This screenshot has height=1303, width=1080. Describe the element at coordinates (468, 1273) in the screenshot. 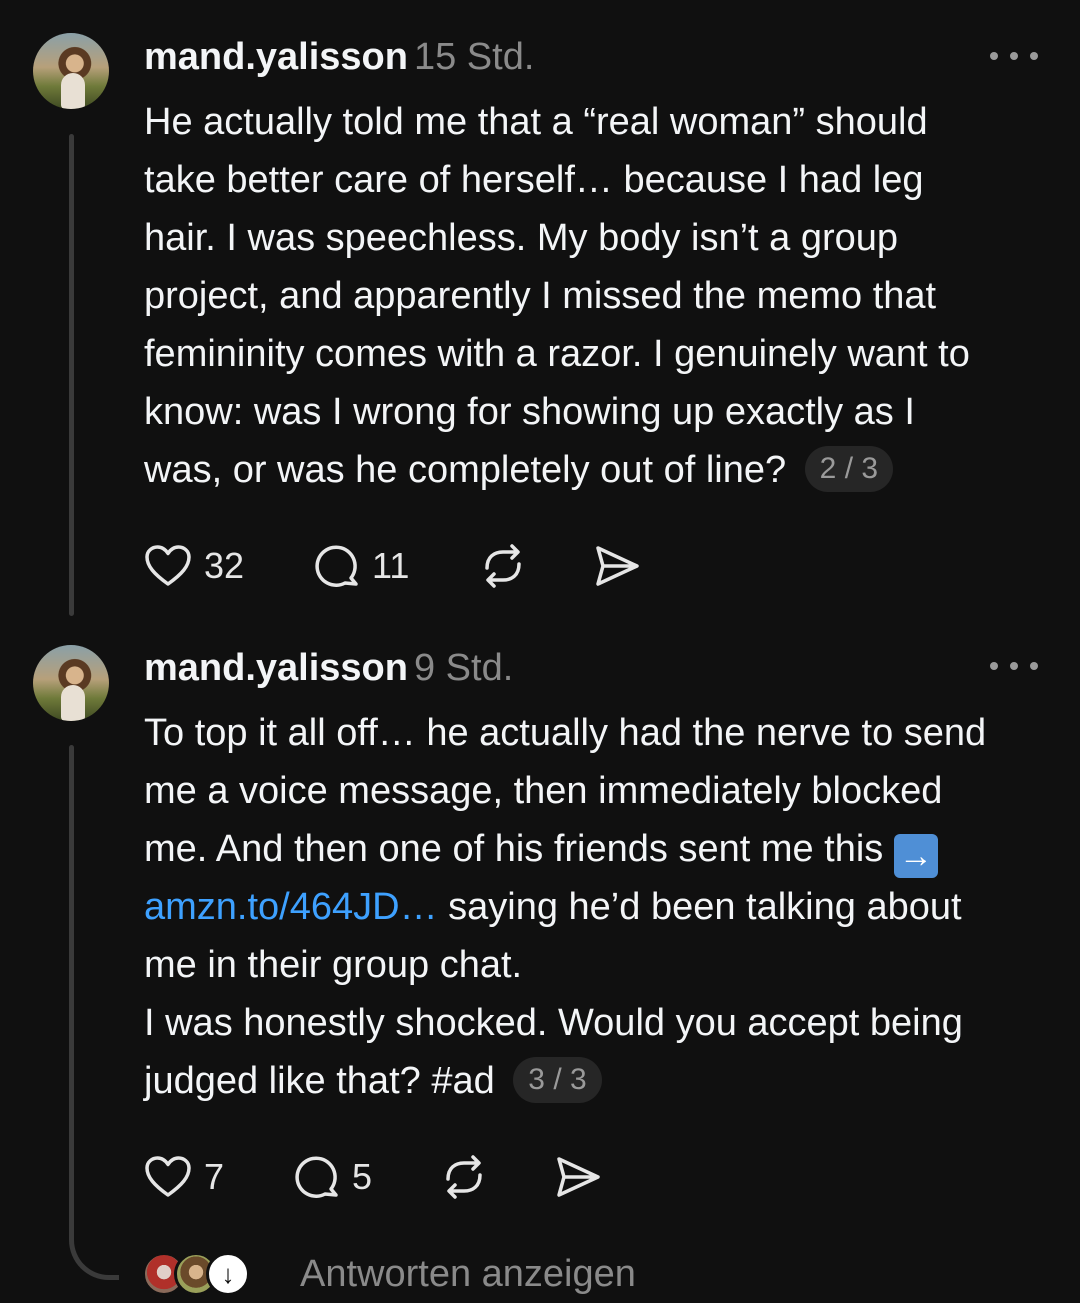

I see `show-replies-label: Antworten anzeigen` at that location.